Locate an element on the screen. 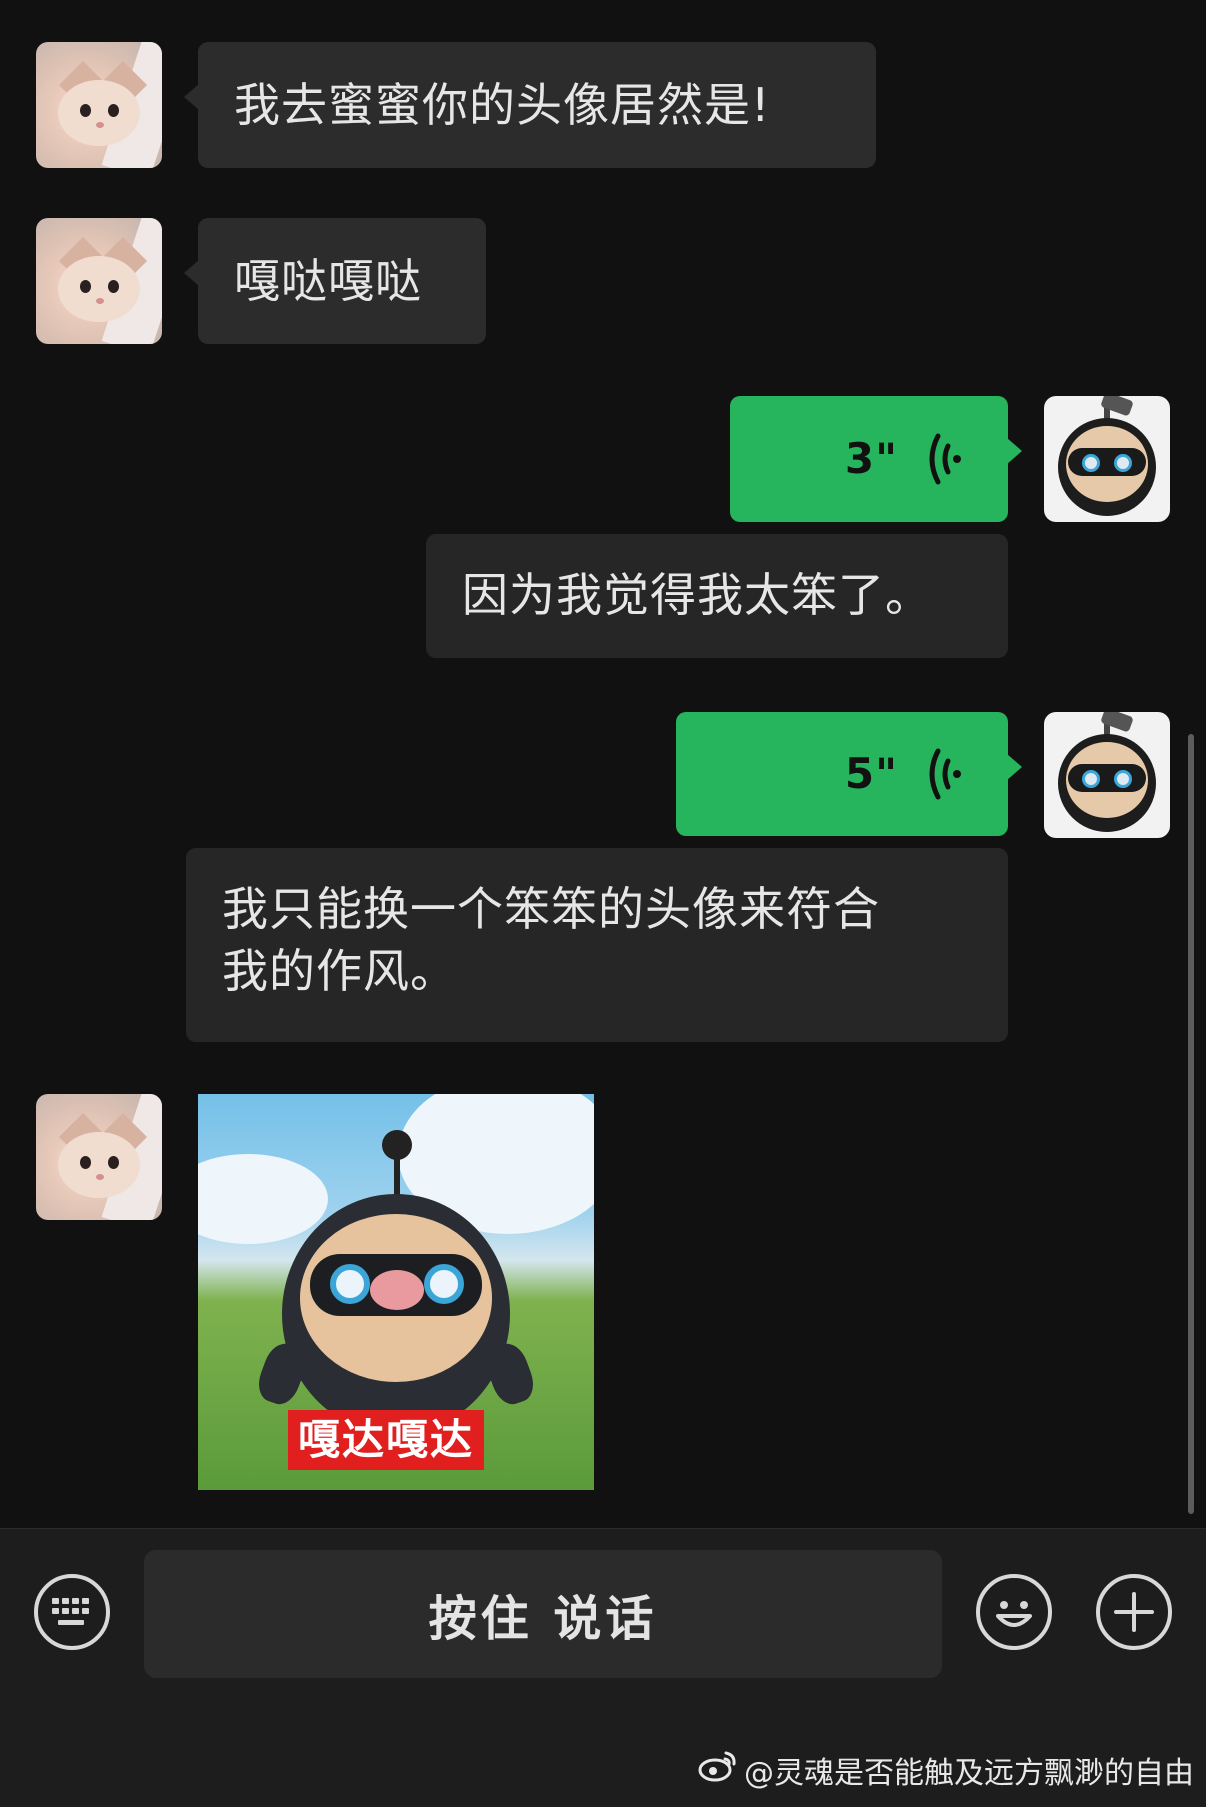 This screenshot has height=1807, width=1206. transcript-text: 因为我觉得我太笨了。 is located at coordinates (697, 595).